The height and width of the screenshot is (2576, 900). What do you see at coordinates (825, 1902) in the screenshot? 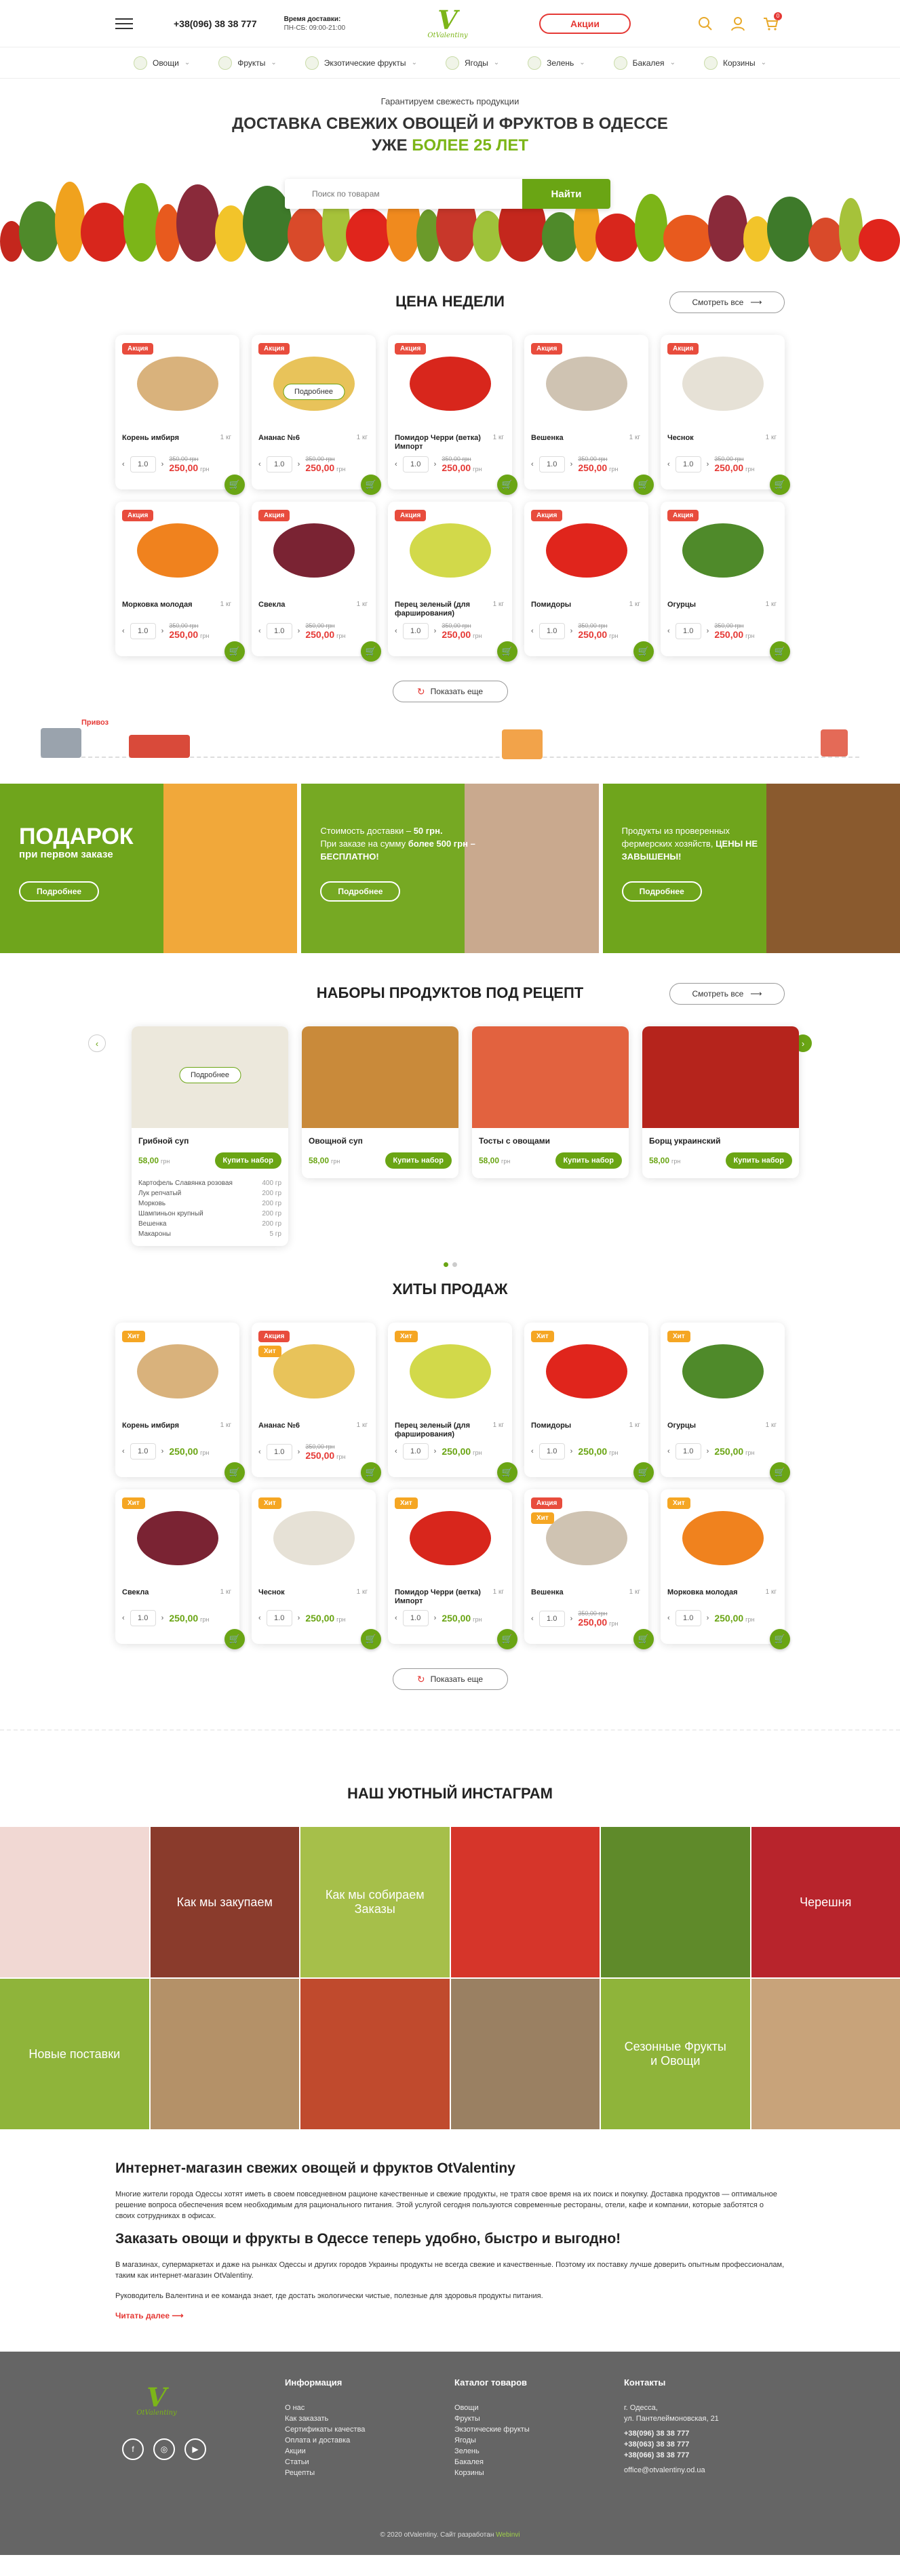
I see `instagram-post: Черешня` at bounding box center [825, 1902].